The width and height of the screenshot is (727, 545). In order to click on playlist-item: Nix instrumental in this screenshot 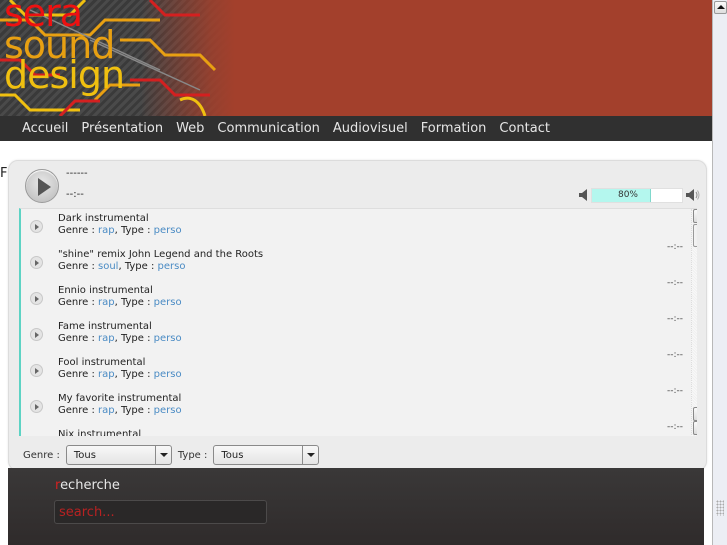, I will do `click(351, 430)`.